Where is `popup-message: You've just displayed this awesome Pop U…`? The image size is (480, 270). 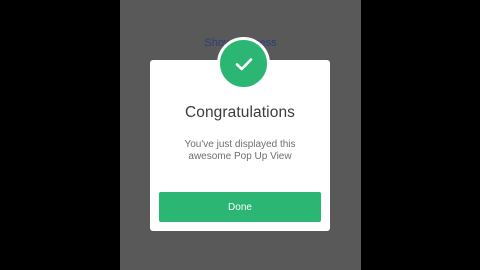
popup-message: You've just displayed this awesome Pop U… is located at coordinates (240, 150).